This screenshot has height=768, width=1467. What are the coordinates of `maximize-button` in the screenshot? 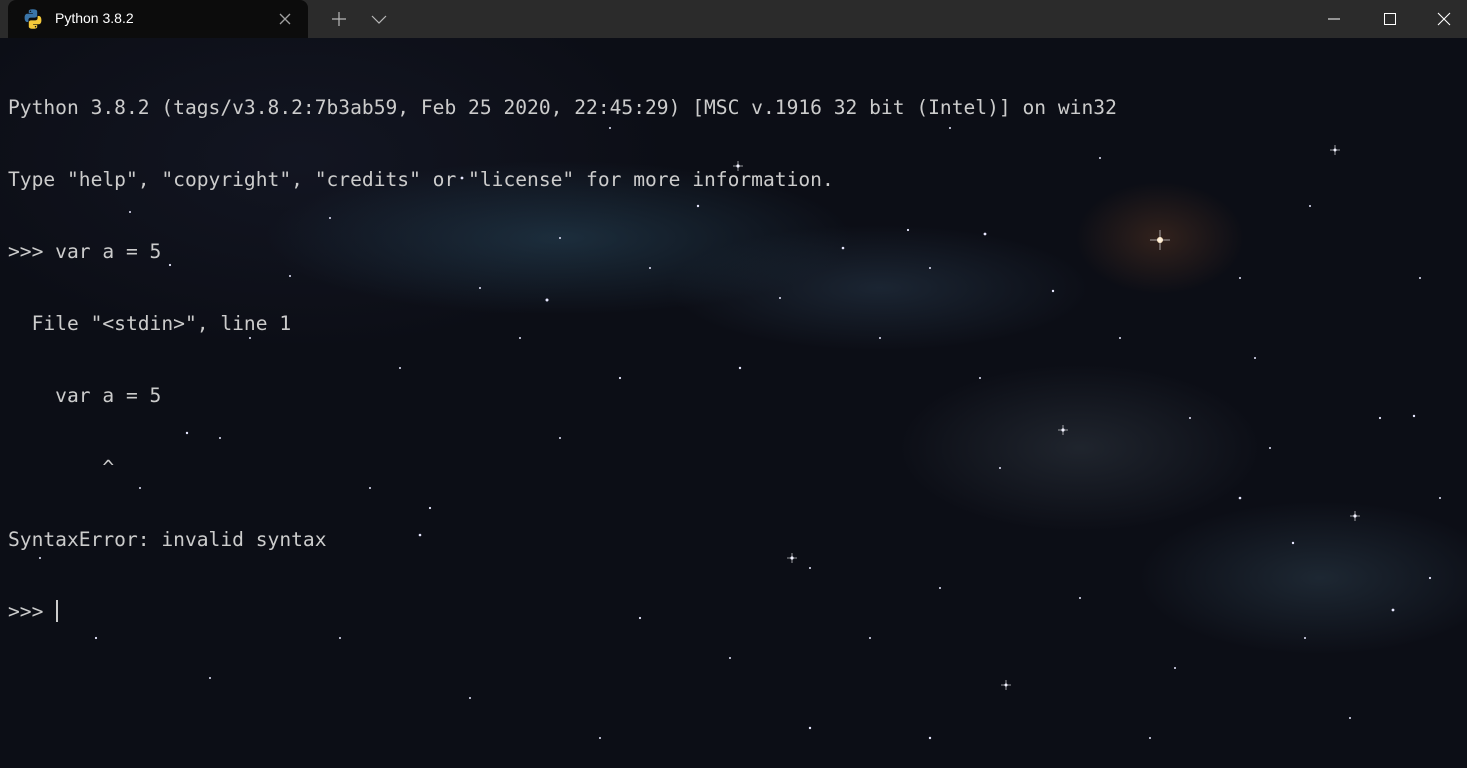 It's located at (1390, 19).